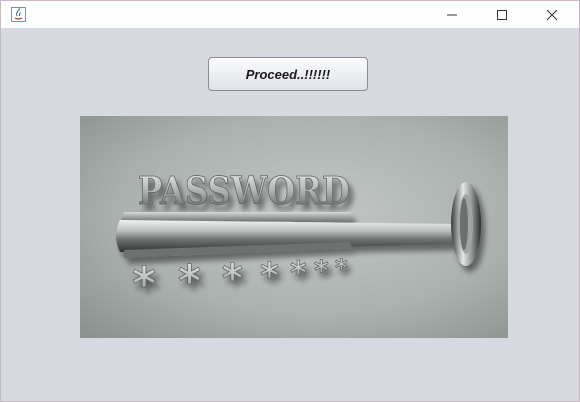 The height and width of the screenshot is (402, 580). What do you see at coordinates (290, 14) in the screenshot?
I see `title-bar` at bounding box center [290, 14].